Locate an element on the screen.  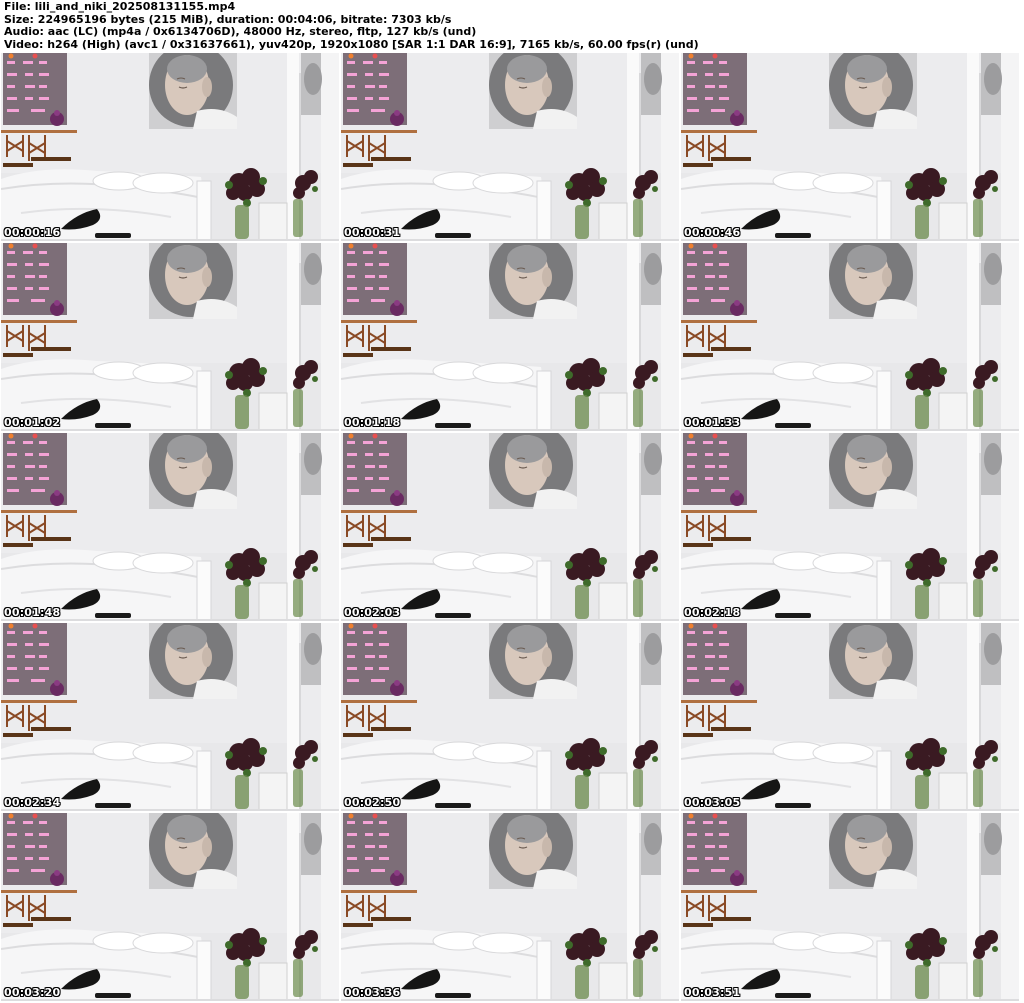
video-thumbnail: 00:00:31 is located at coordinates (510, 147).